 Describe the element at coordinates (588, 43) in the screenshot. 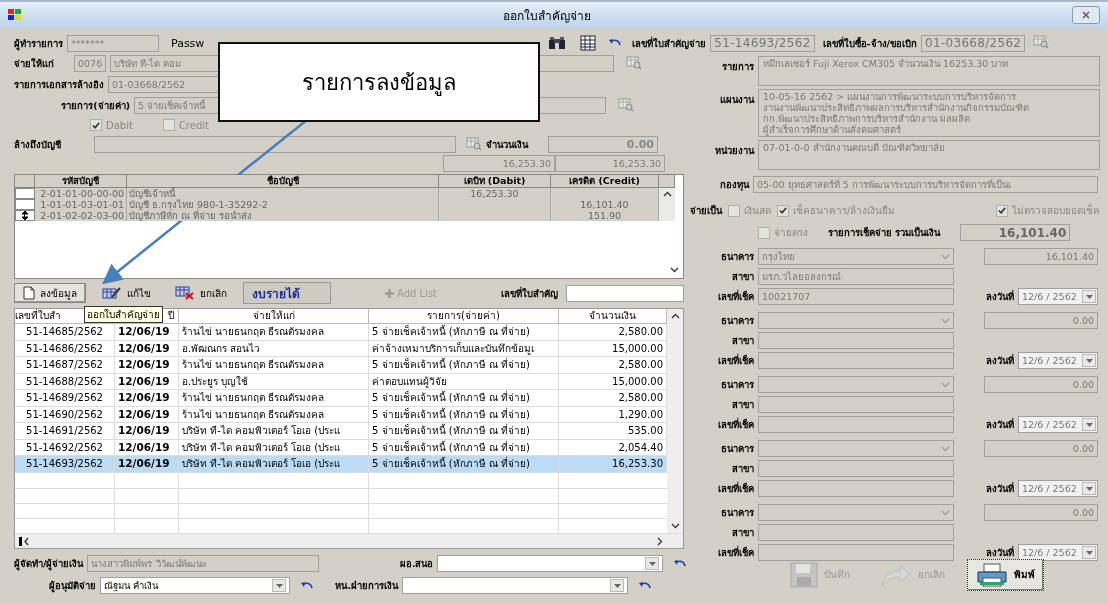

I see `grid-icon` at that location.